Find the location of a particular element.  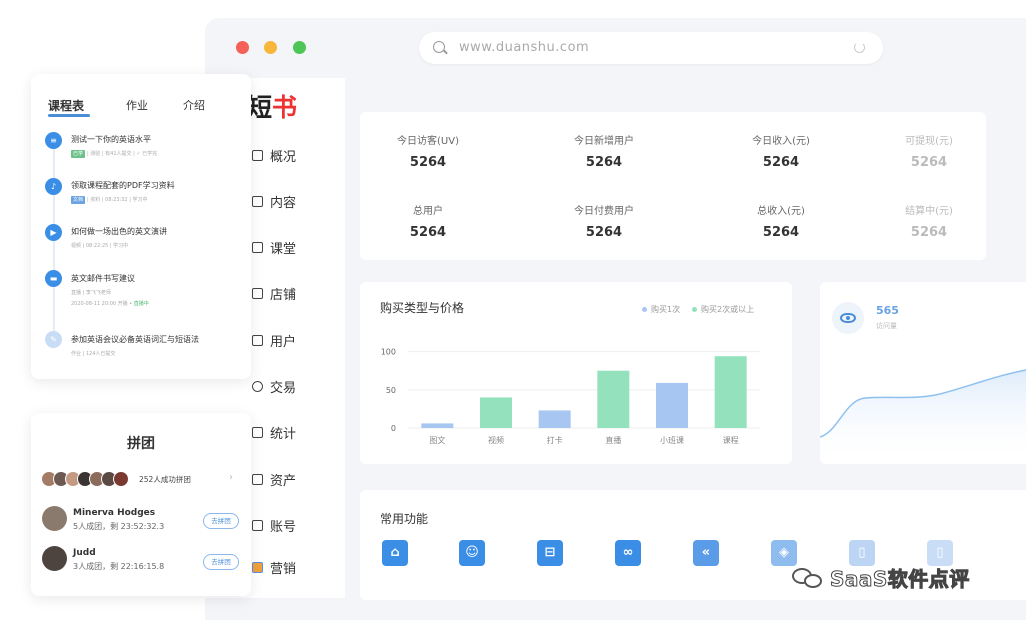

stat-total-users: 总用户 5264 is located at coordinates (428, 223).